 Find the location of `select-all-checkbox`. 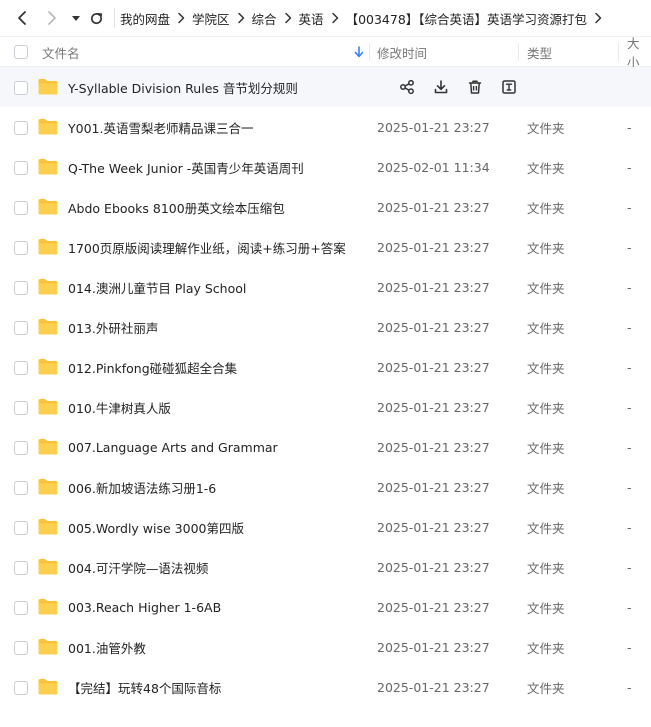

select-all-checkbox is located at coordinates (21, 52).